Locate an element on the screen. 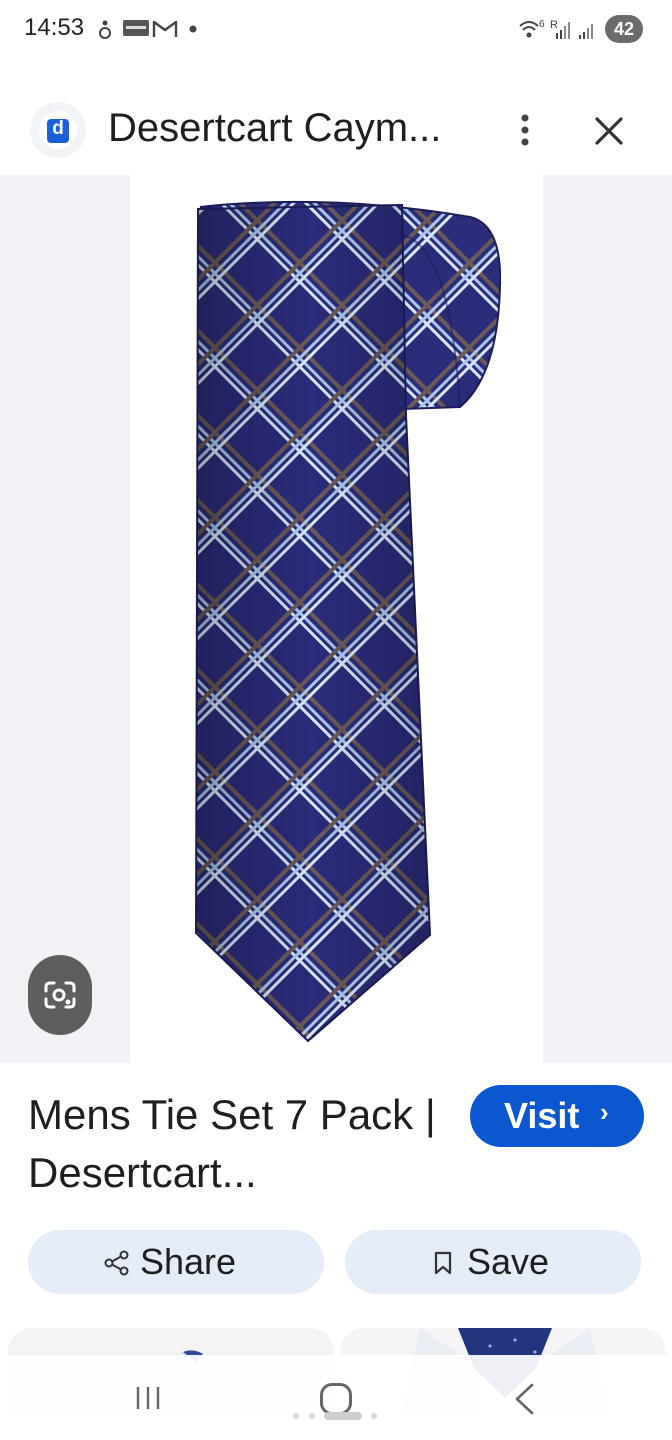 The image size is (672, 1440). svg-text: 6 is located at coordinates (542, 24).